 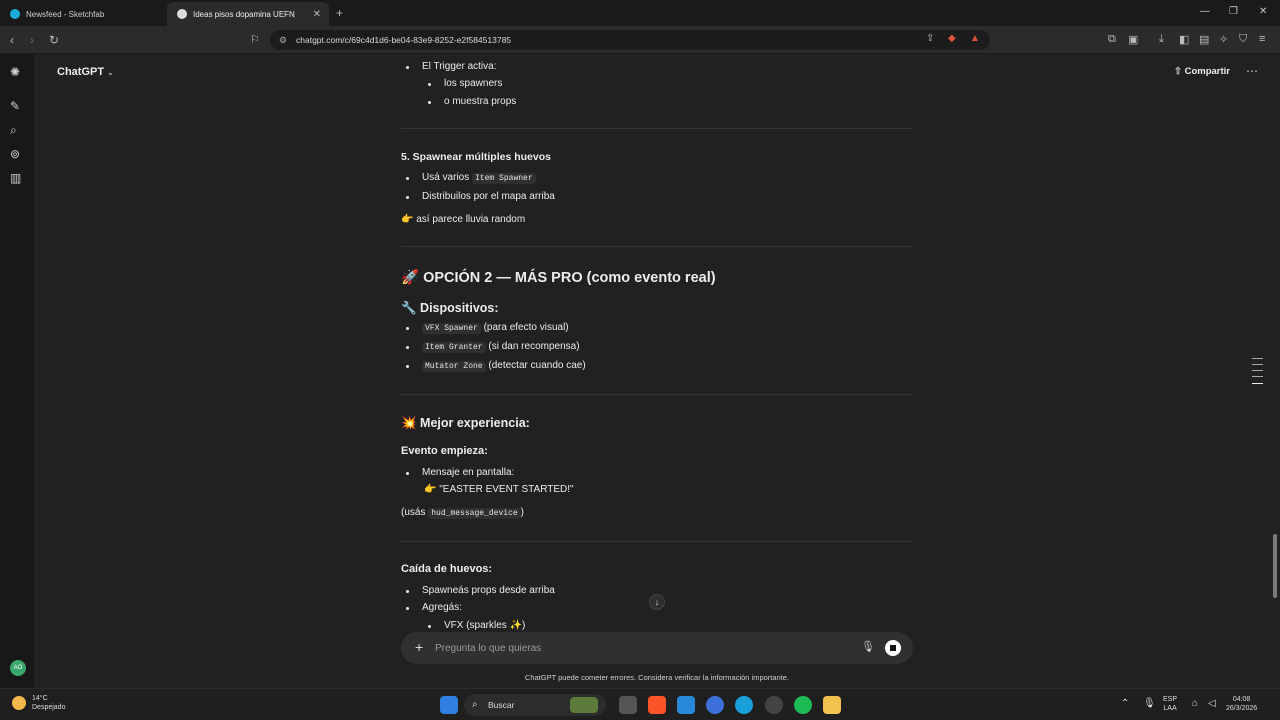 What do you see at coordinates (1223, 39) in the screenshot?
I see `leo-ai-icon: ✧` at bounding box center [1223, 39].